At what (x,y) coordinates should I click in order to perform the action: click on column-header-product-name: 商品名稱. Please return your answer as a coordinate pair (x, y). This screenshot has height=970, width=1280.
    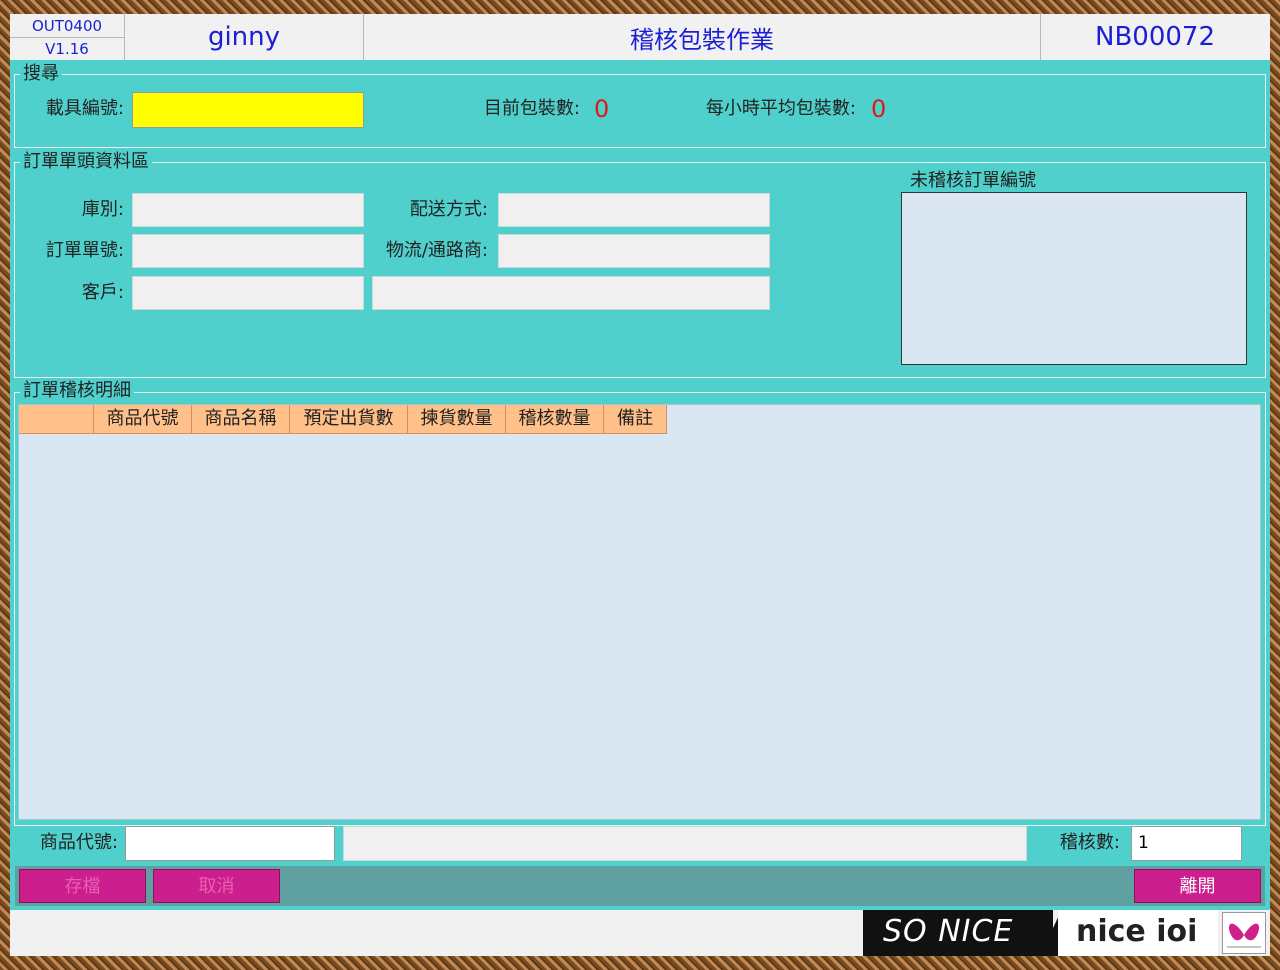
    Looking at the image, I should click on (241, 419).